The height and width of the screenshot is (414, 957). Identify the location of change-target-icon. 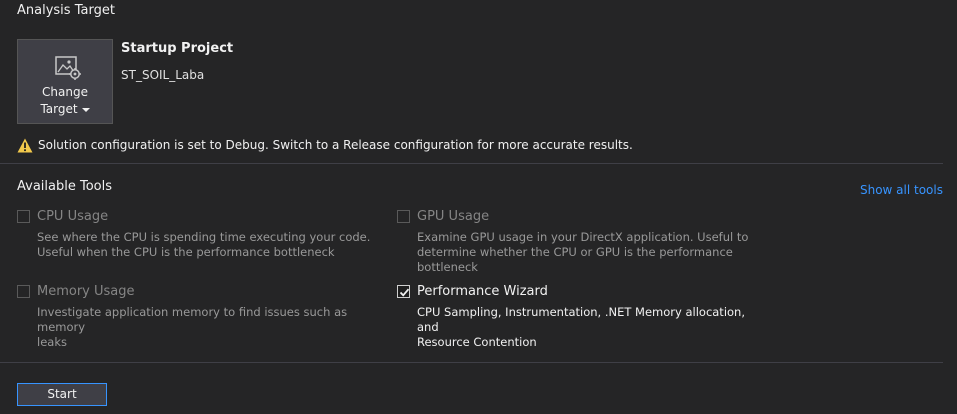
(68, 68).